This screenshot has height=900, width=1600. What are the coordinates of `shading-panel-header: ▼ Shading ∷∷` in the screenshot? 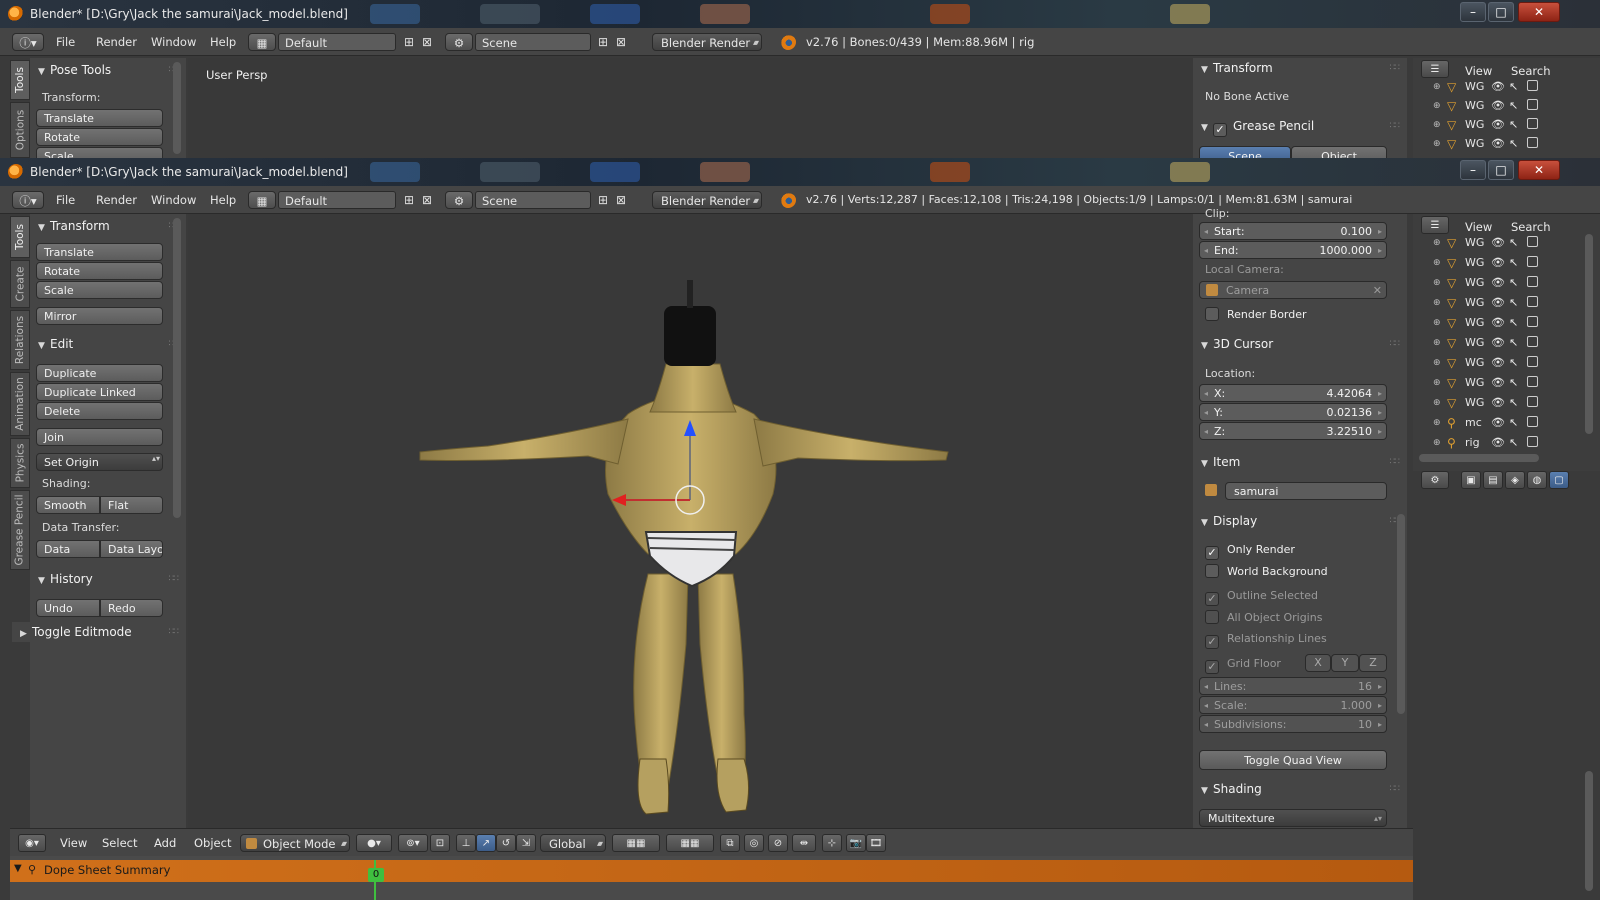 It's located at (1300, 789).